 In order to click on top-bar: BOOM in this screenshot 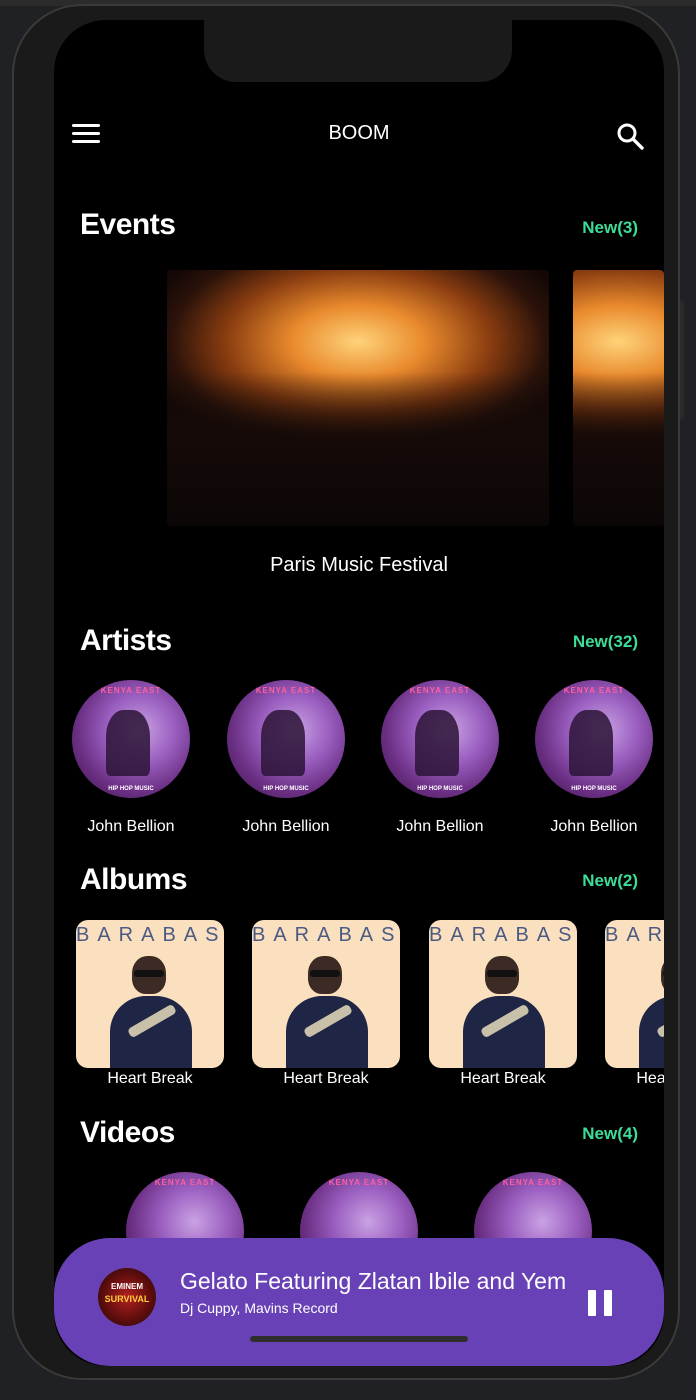, I will do `click(359, 135)`.